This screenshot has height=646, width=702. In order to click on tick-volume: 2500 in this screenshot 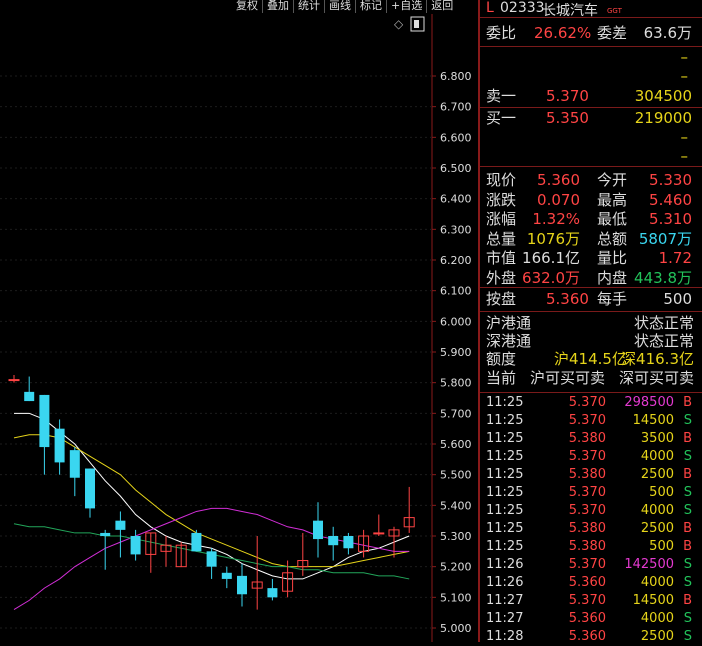, I will do `click(657, 636)`.